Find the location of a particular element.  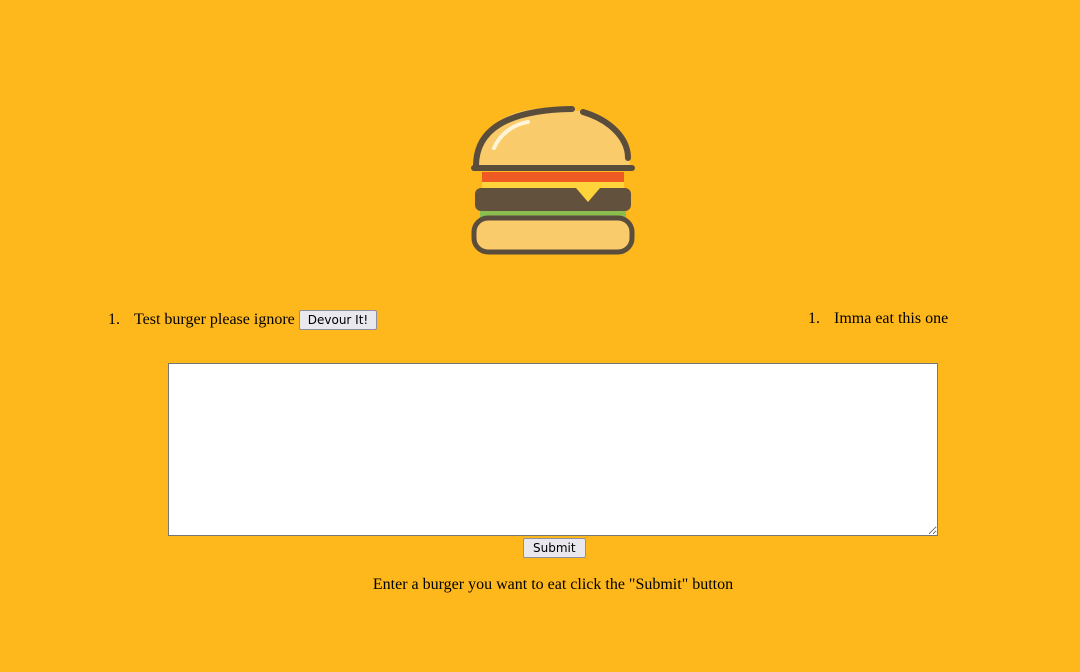

list-item: 1. Imma eat this one is located at coordinates (878, 319).